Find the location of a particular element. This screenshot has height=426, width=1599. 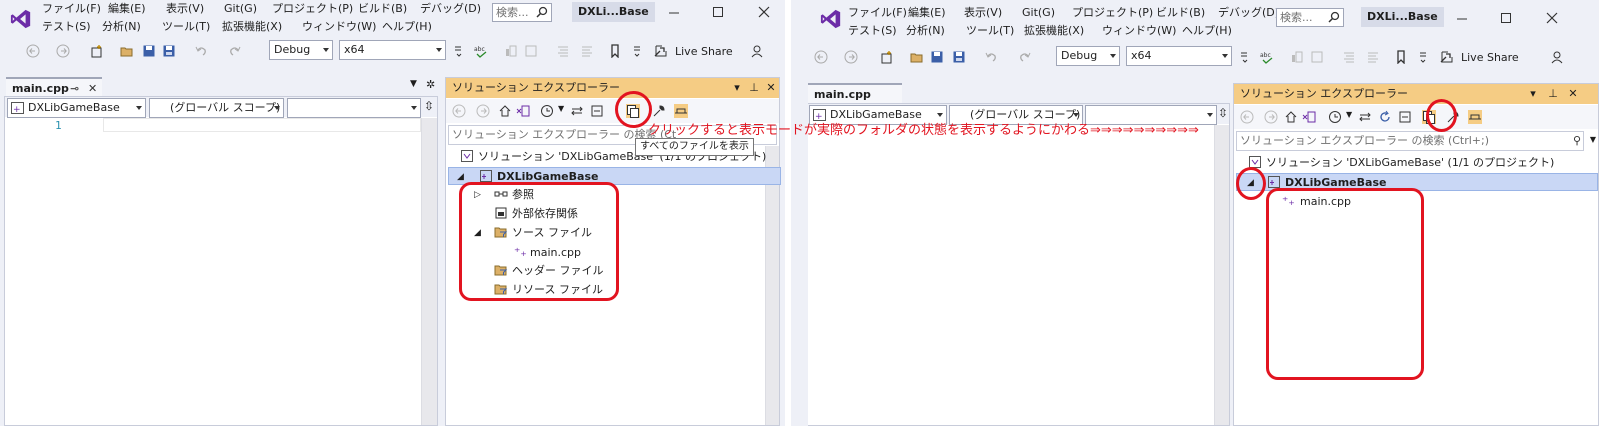

tab-main-cpp: main.cpp is located at coordinates (855, 93).